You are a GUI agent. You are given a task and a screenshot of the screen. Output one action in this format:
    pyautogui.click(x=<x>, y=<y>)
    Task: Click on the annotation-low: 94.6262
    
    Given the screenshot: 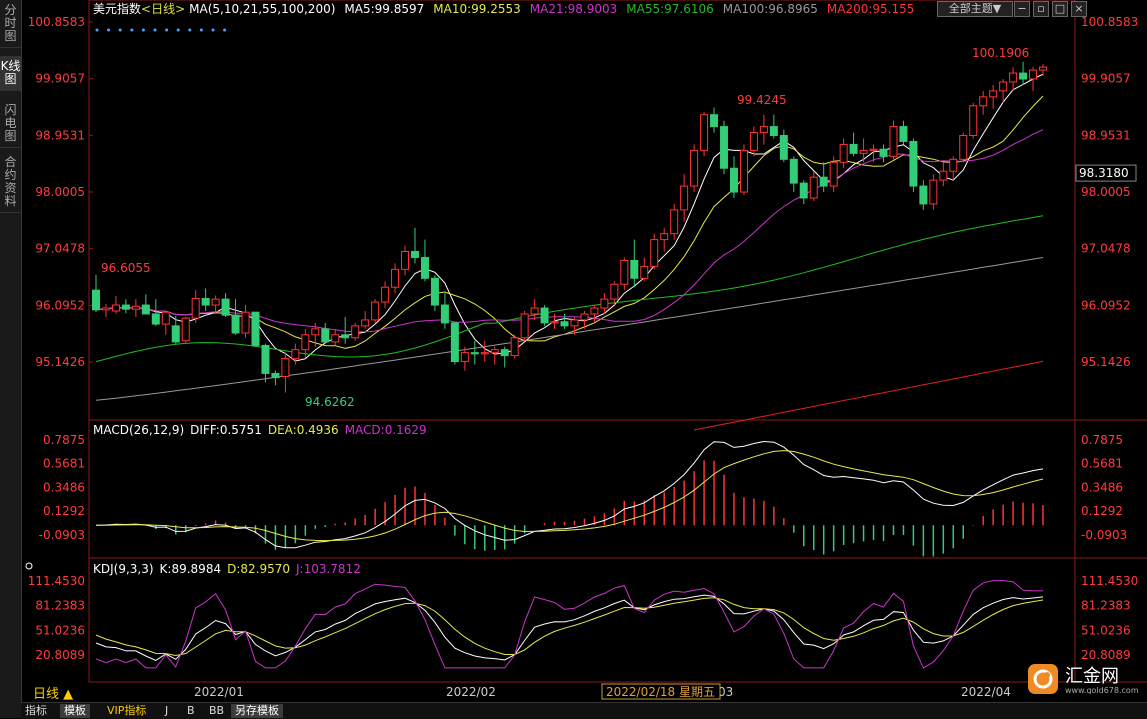 What is the action you would take?
    pyautogui.click(x=330, y=402)
    